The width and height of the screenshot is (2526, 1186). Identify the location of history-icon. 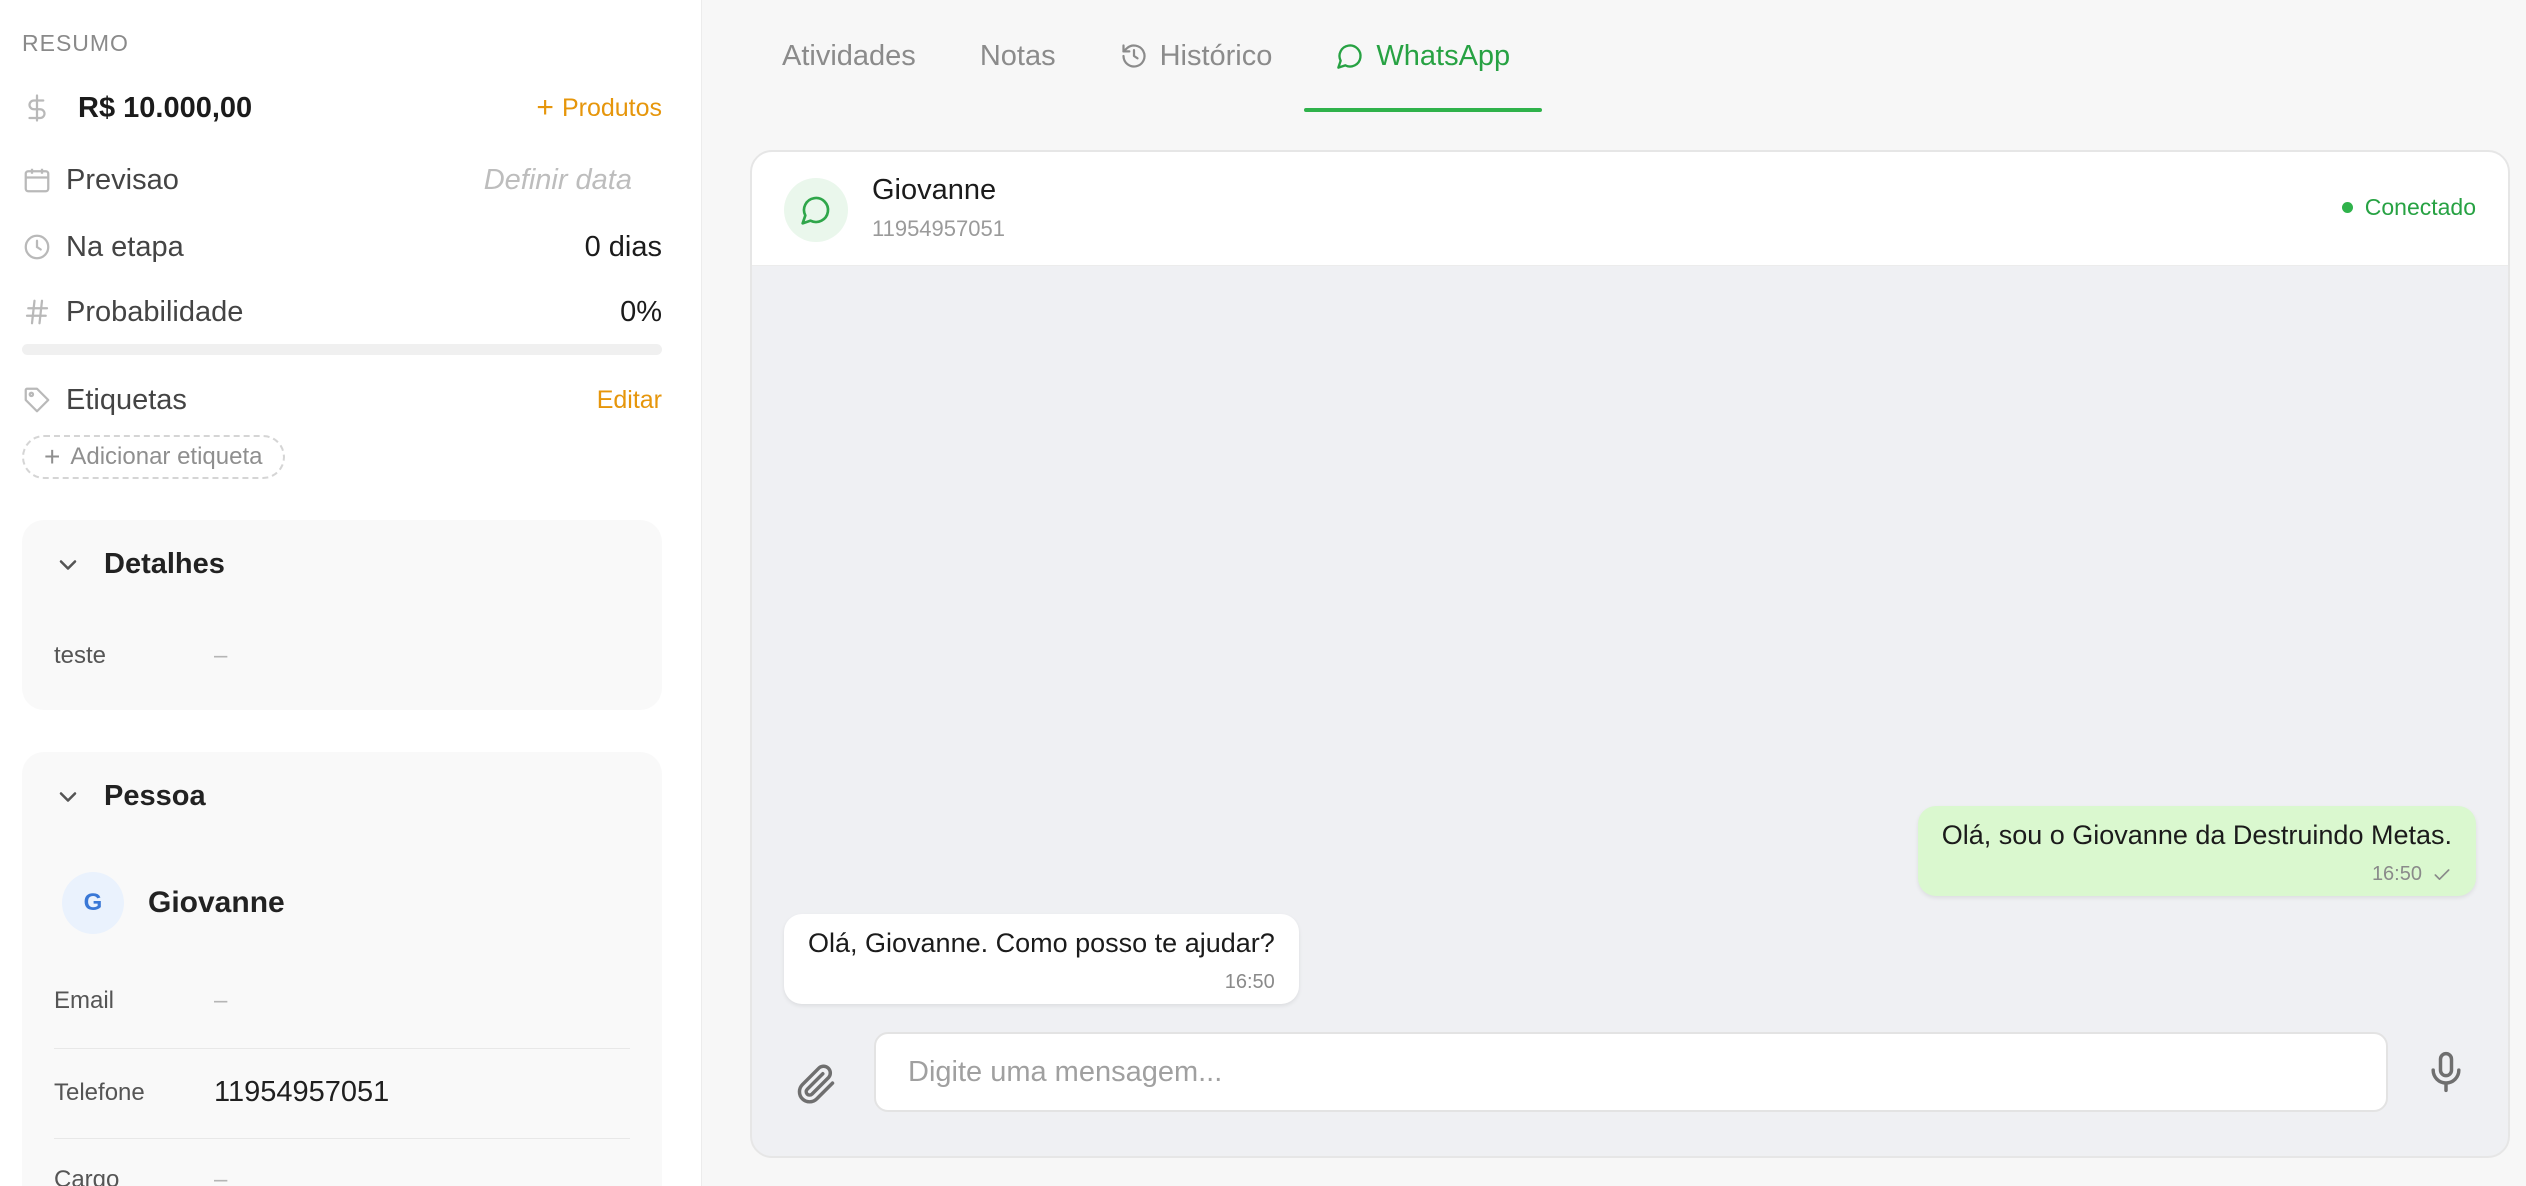
(1133, 56).